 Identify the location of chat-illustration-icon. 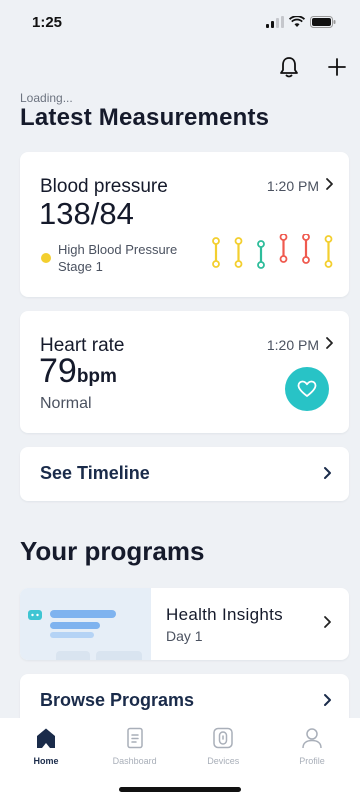
(85, 635).